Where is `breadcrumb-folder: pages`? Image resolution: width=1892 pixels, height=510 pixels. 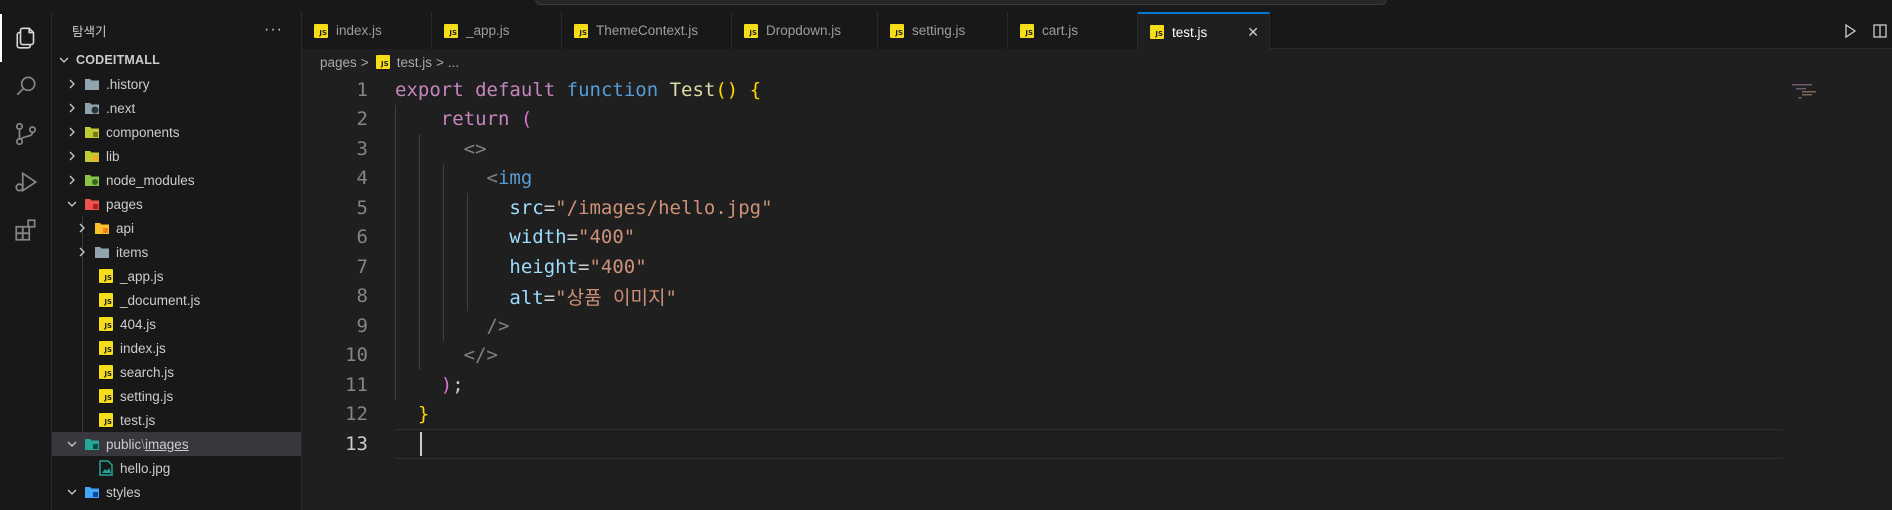 breadcrumb-folder: pages is located at coordinates (338, 62).